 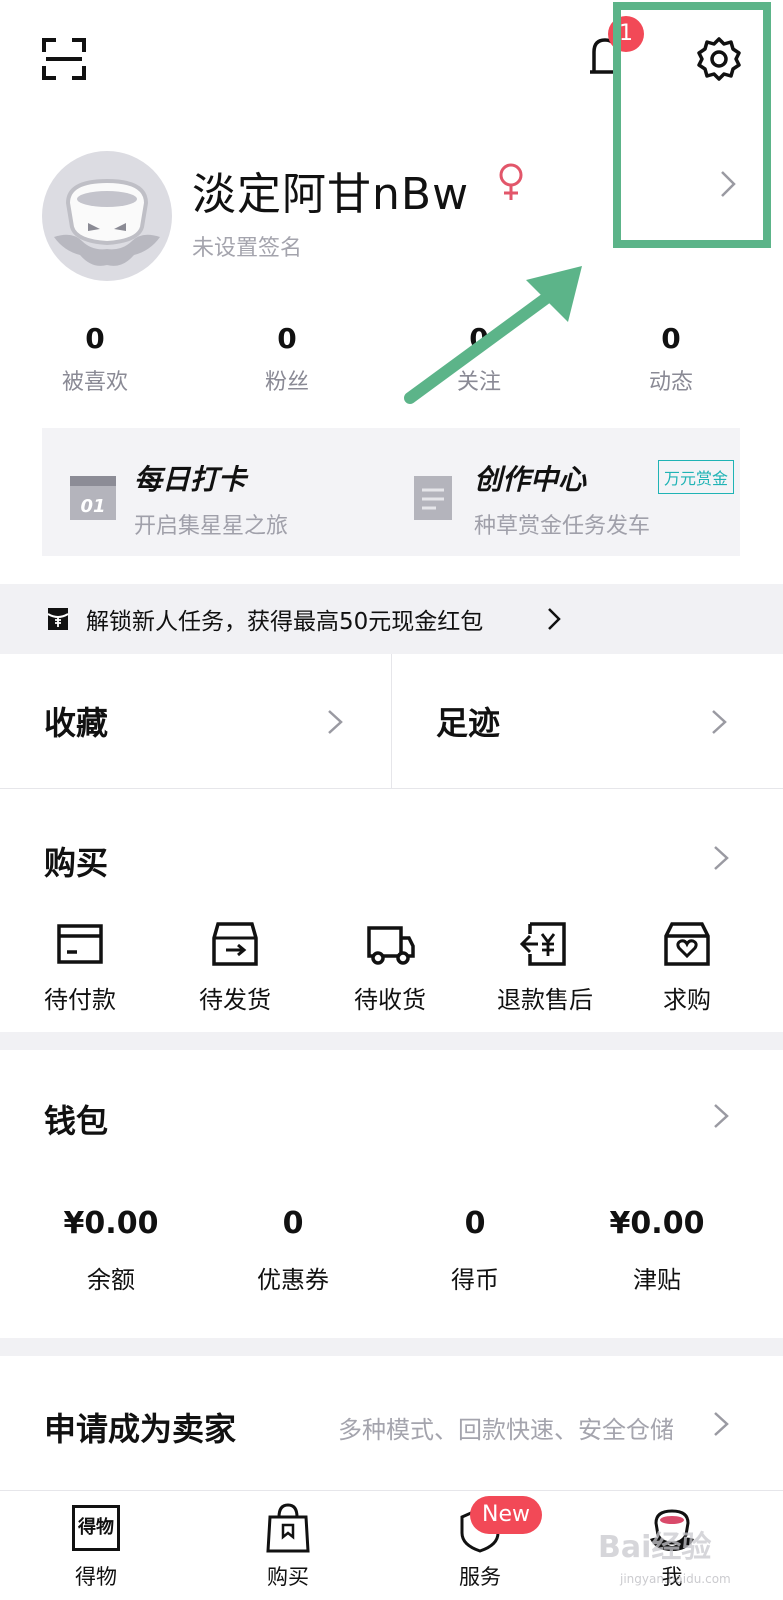 I want to click on wish-bag-icon, so click(x=687, y=944).